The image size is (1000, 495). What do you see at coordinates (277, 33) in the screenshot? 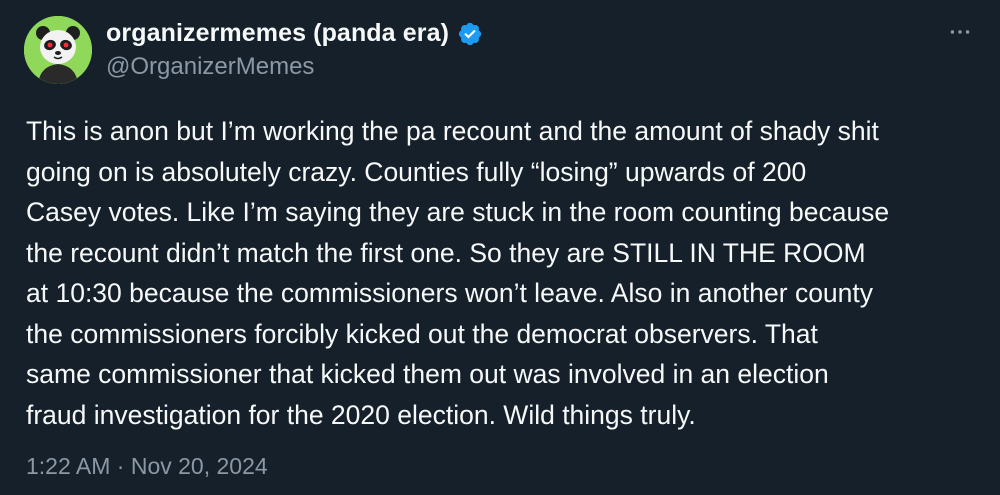
I see `display-name: organizermemes (panda era)` at bounding box center [277, 33].